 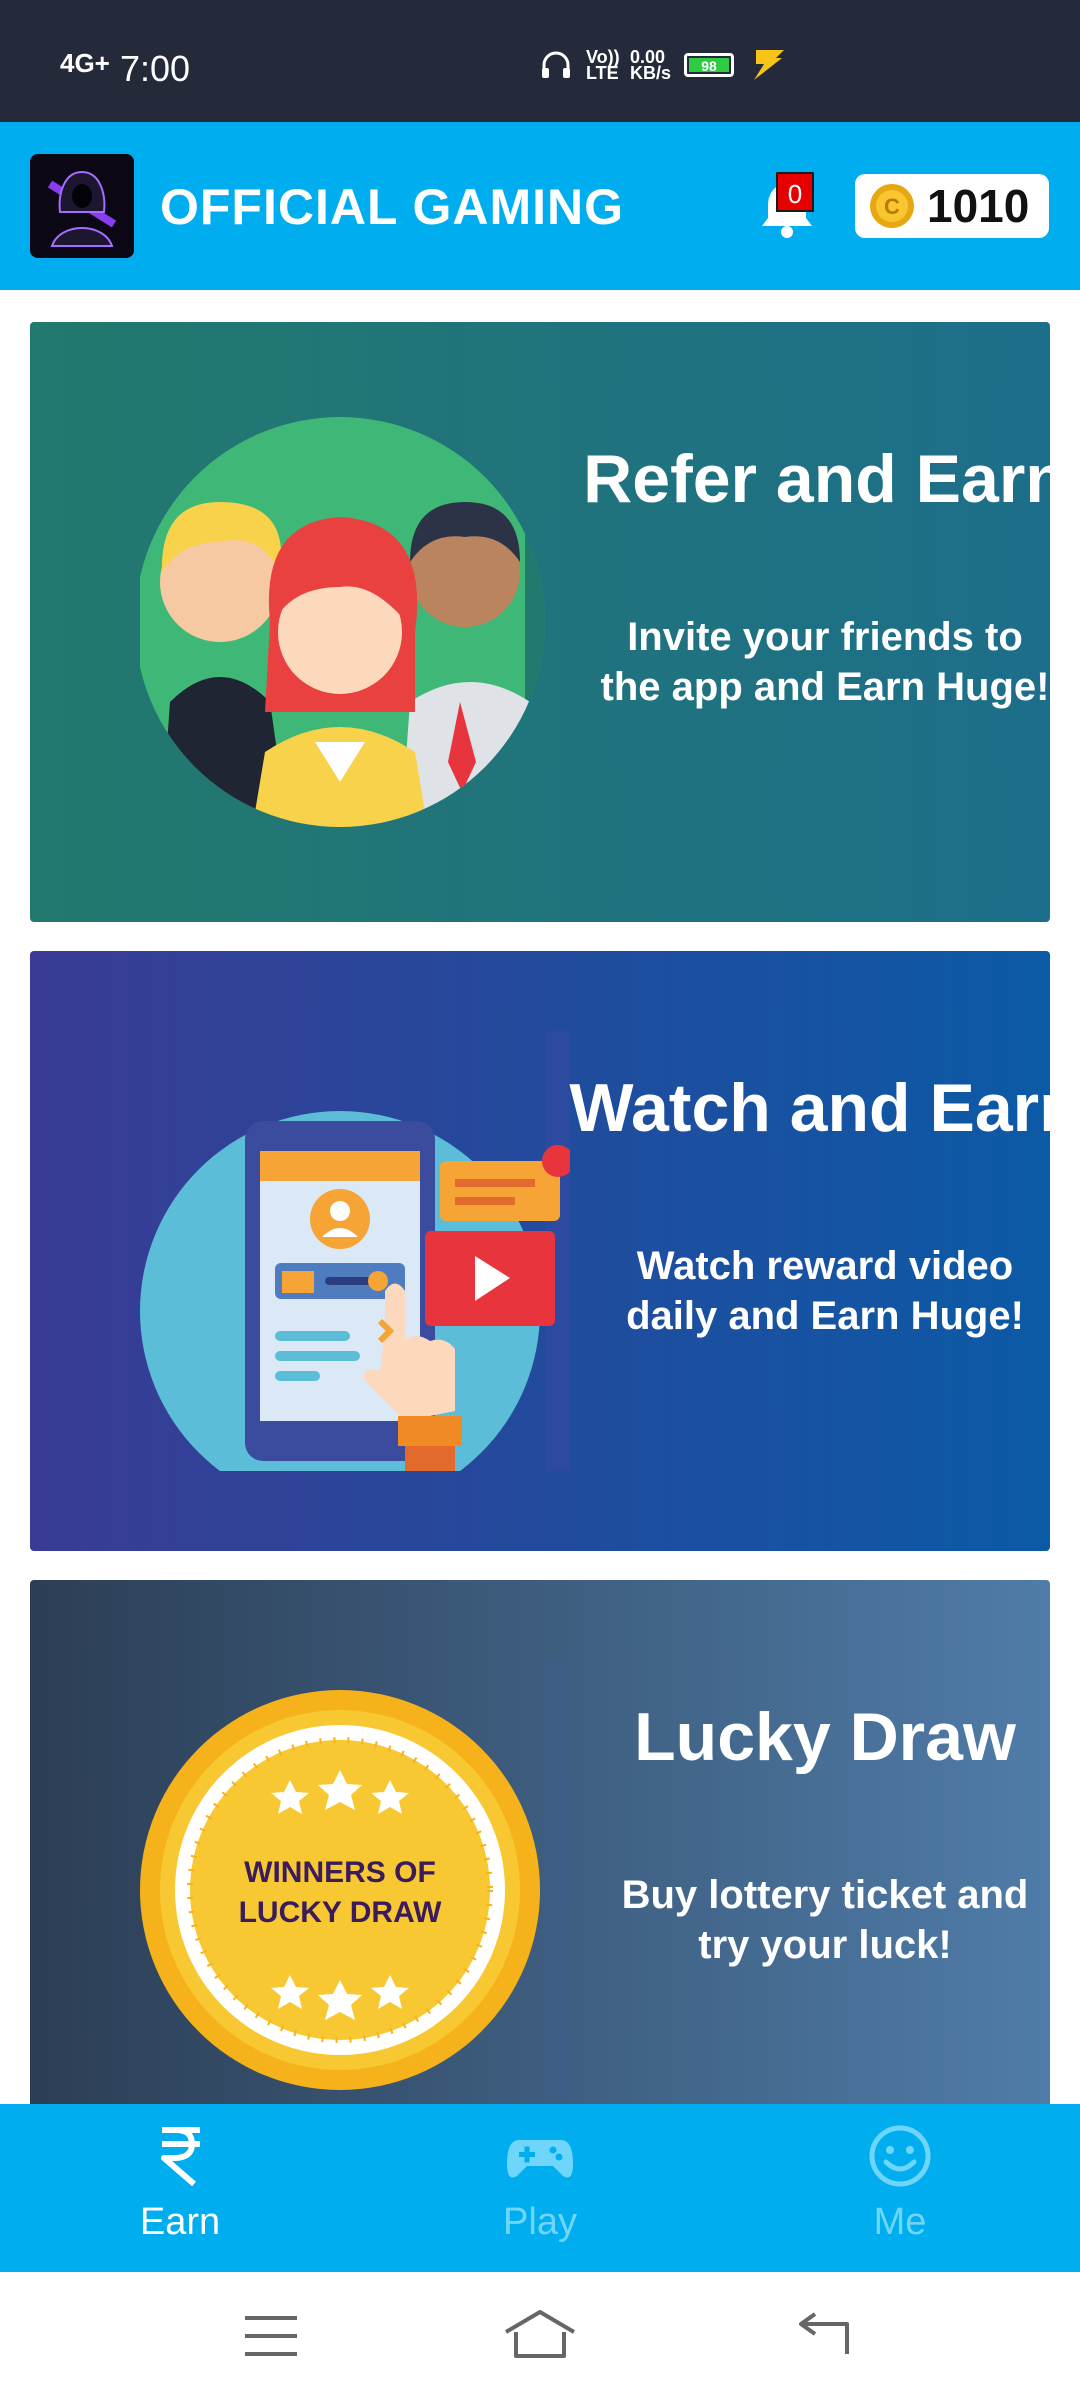 What do you see at coordinates (540, 2184) in the screenshot?
I see `nav-tab-play: Play` at bounding box center [540, 2184].